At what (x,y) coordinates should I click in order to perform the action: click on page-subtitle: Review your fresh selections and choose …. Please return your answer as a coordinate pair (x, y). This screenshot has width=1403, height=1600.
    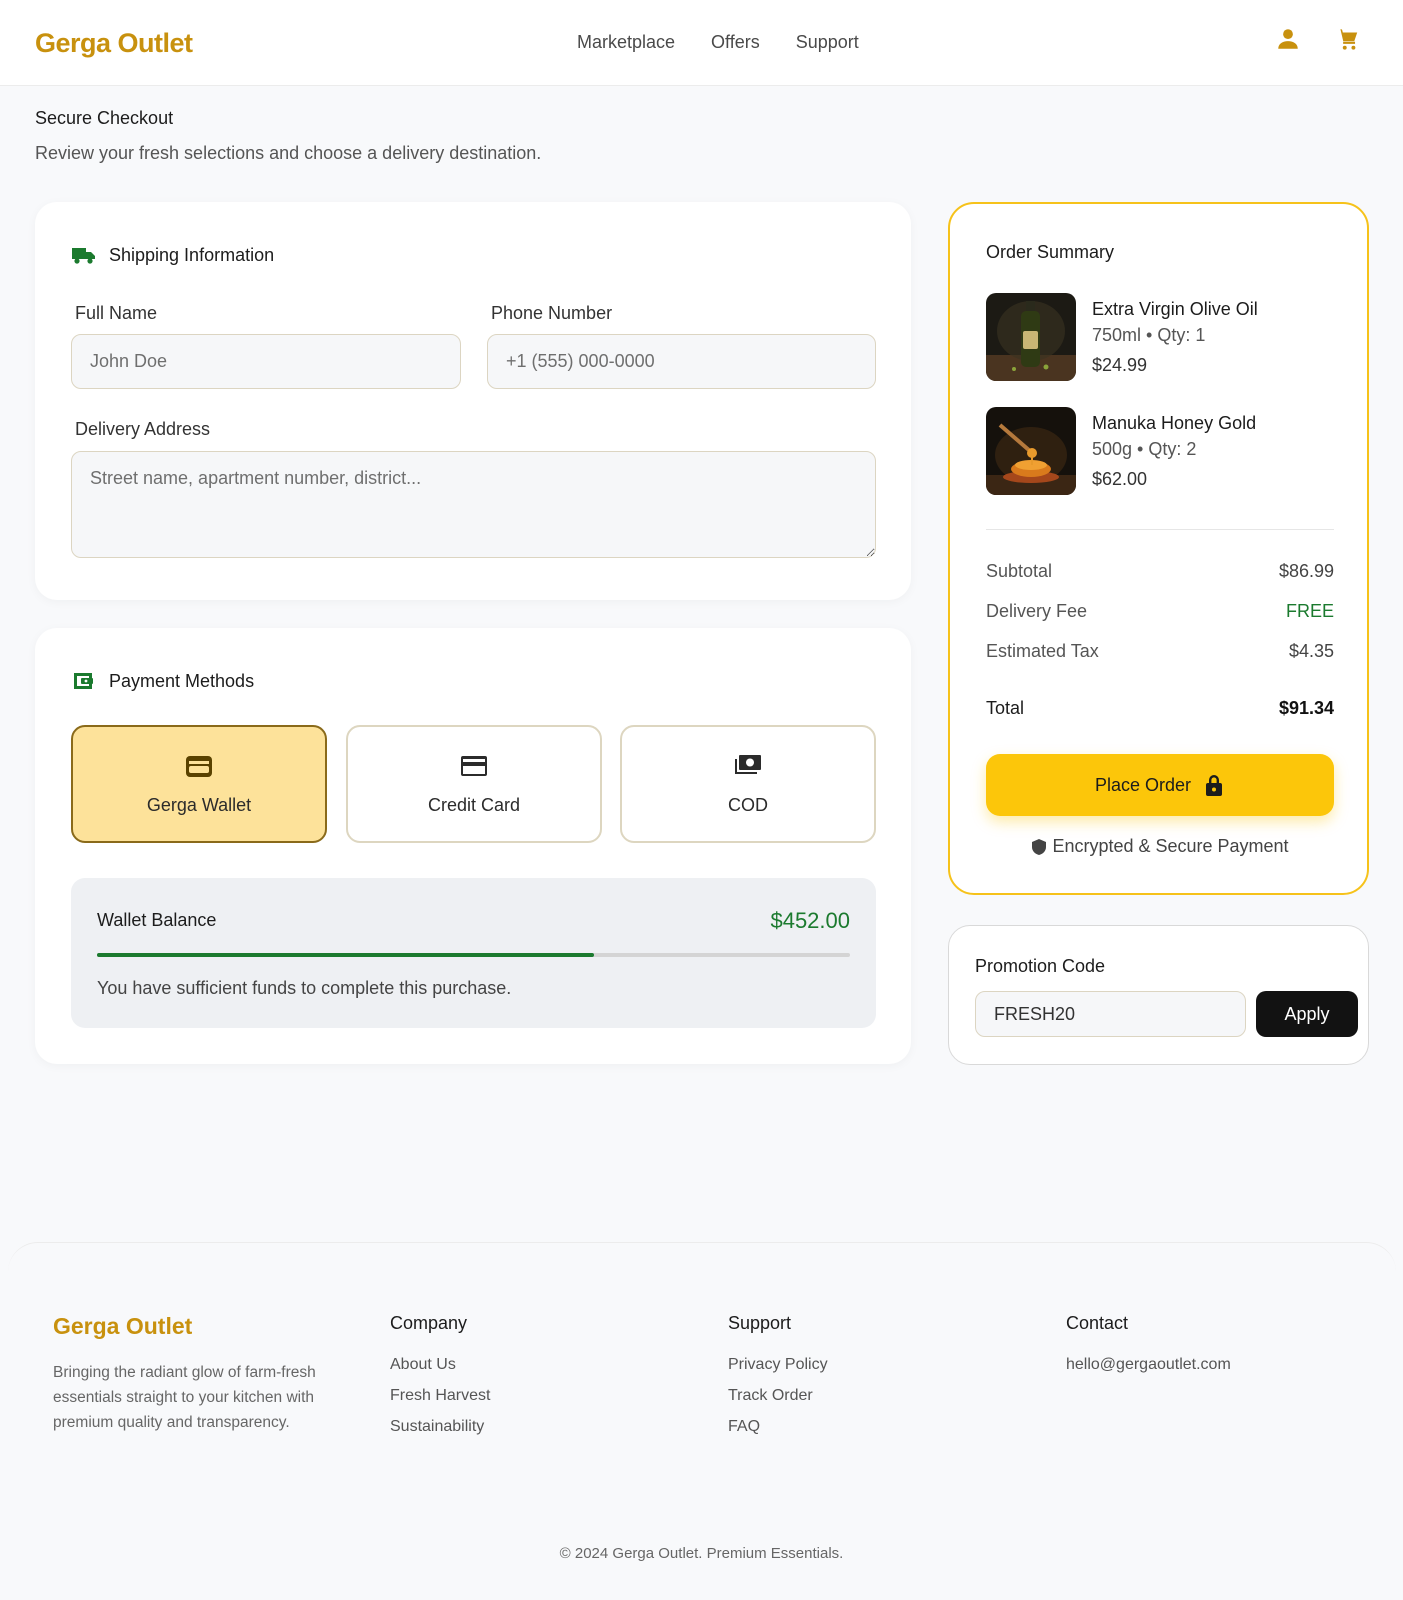
    Looking at the image, I should click on (288, 153).